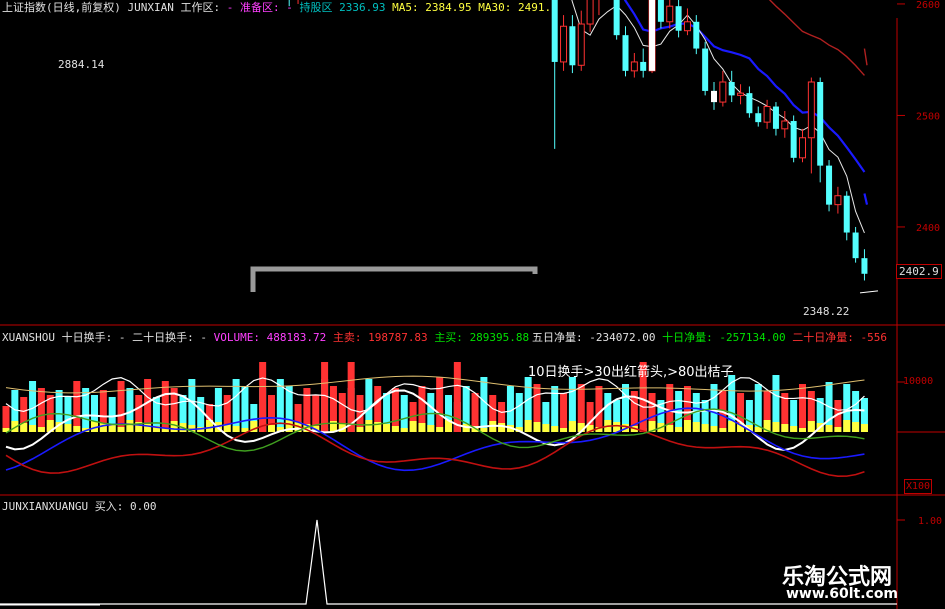 Image resolution: width=945 pixels, height=609 pixels. Describe the element at coordinates (919, 271) in the screenshot. I see `last-price-tag: 2402.9` at that location.